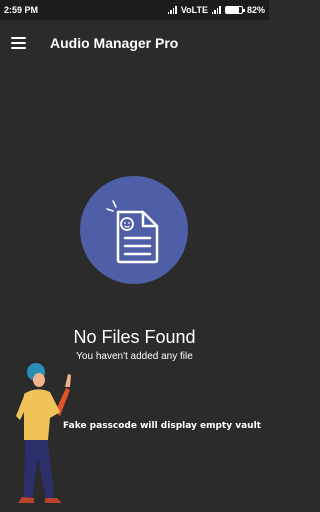 The image size is (320, 512). Describe the element at coordinates (172, 10) in the screenshot. I see `signal-icon` at that location.